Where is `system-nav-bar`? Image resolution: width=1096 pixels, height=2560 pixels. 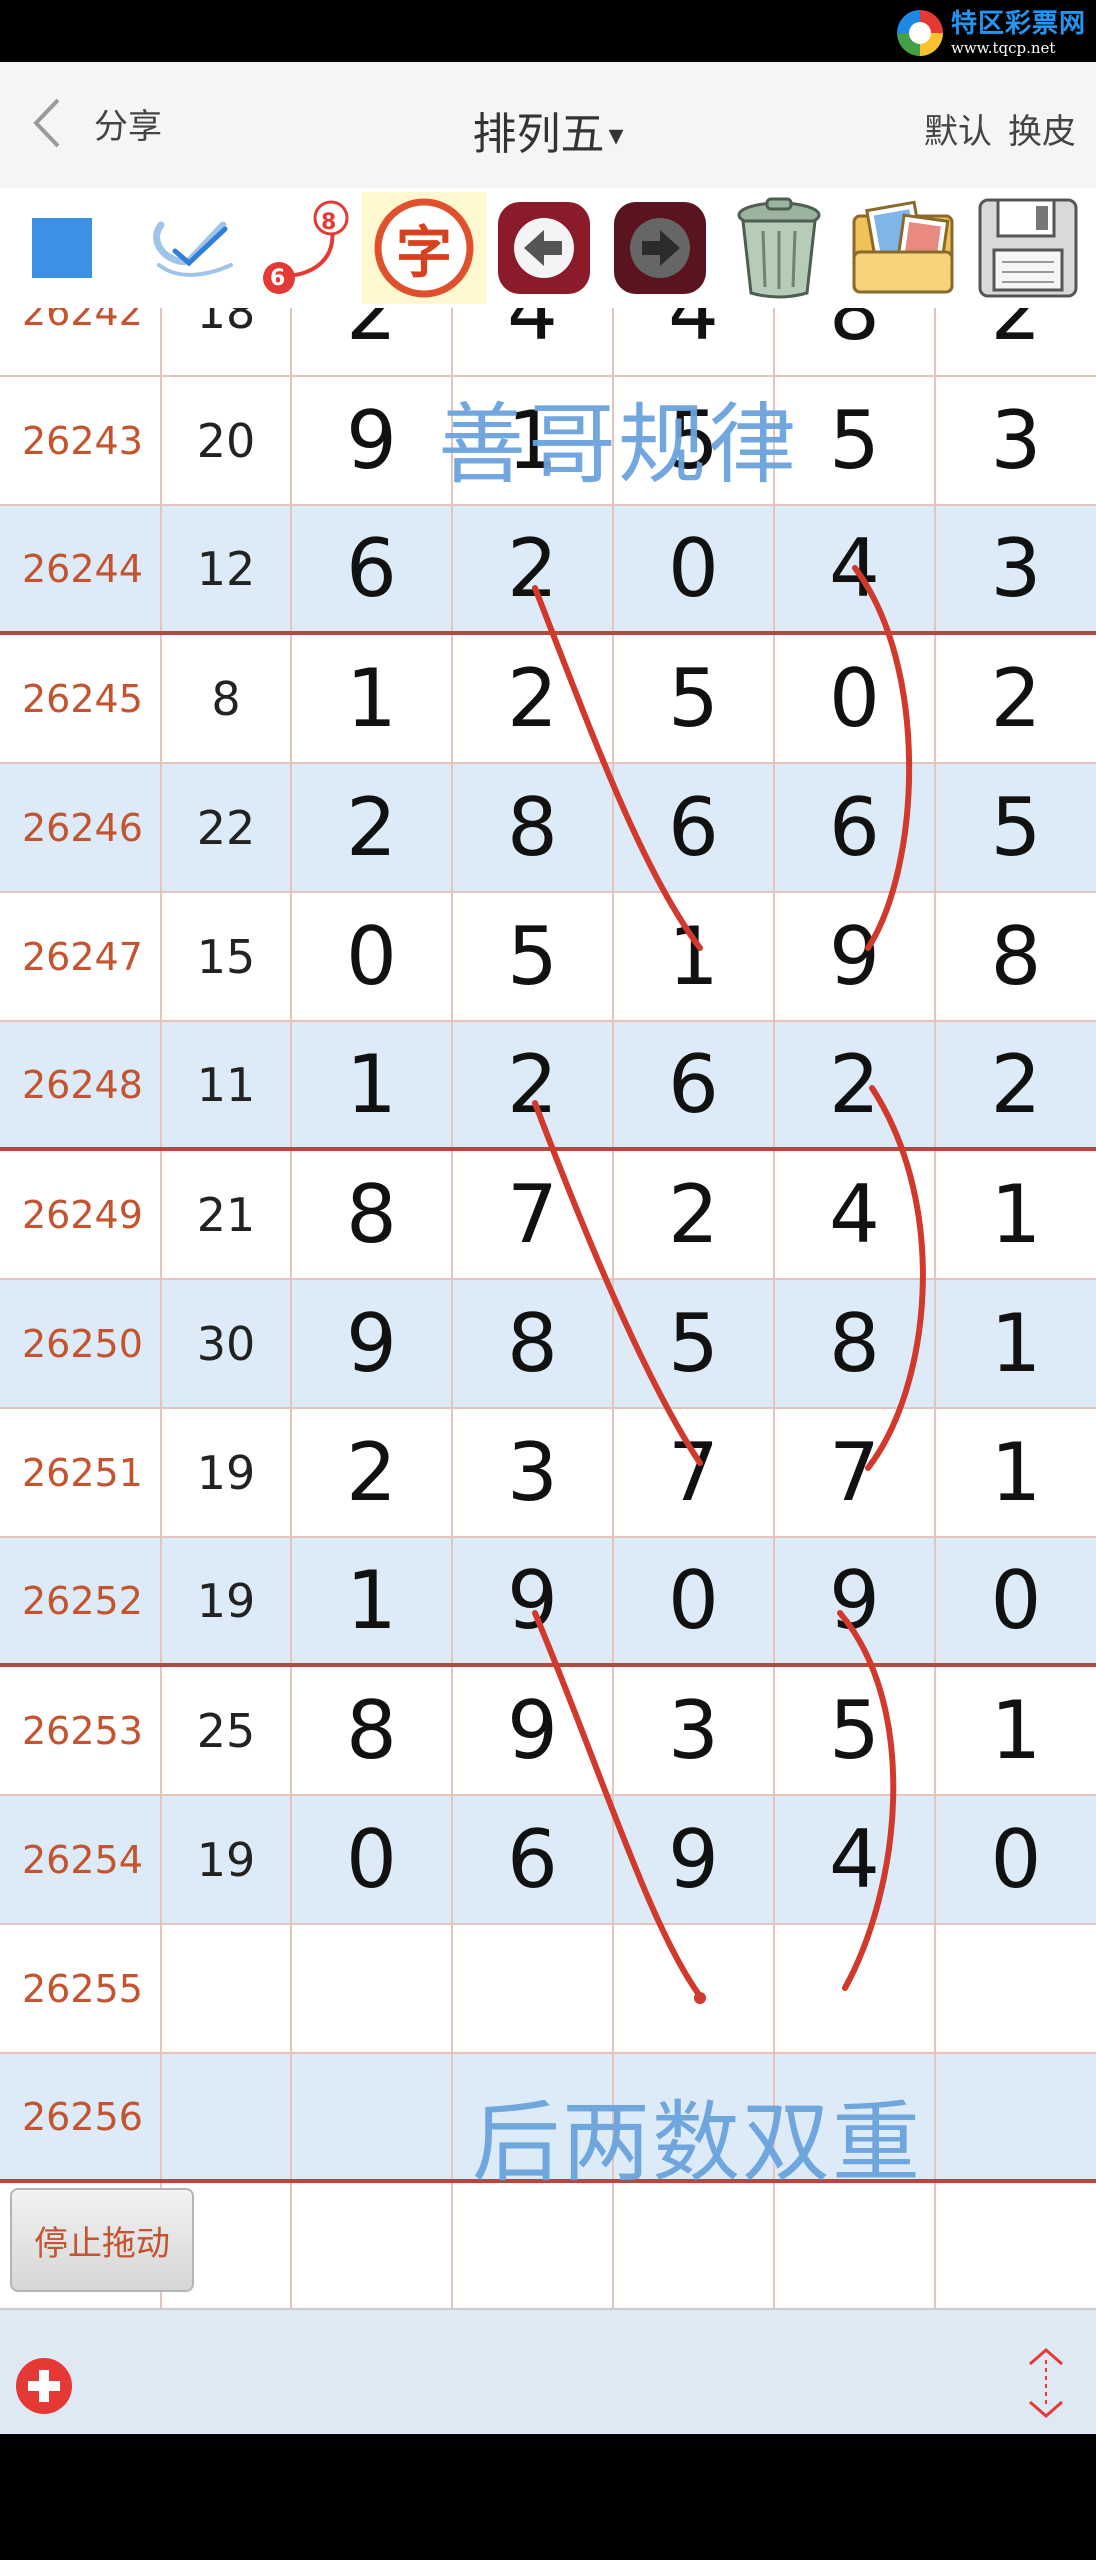 system-nav-bar is located at coordinates (548, 2497).